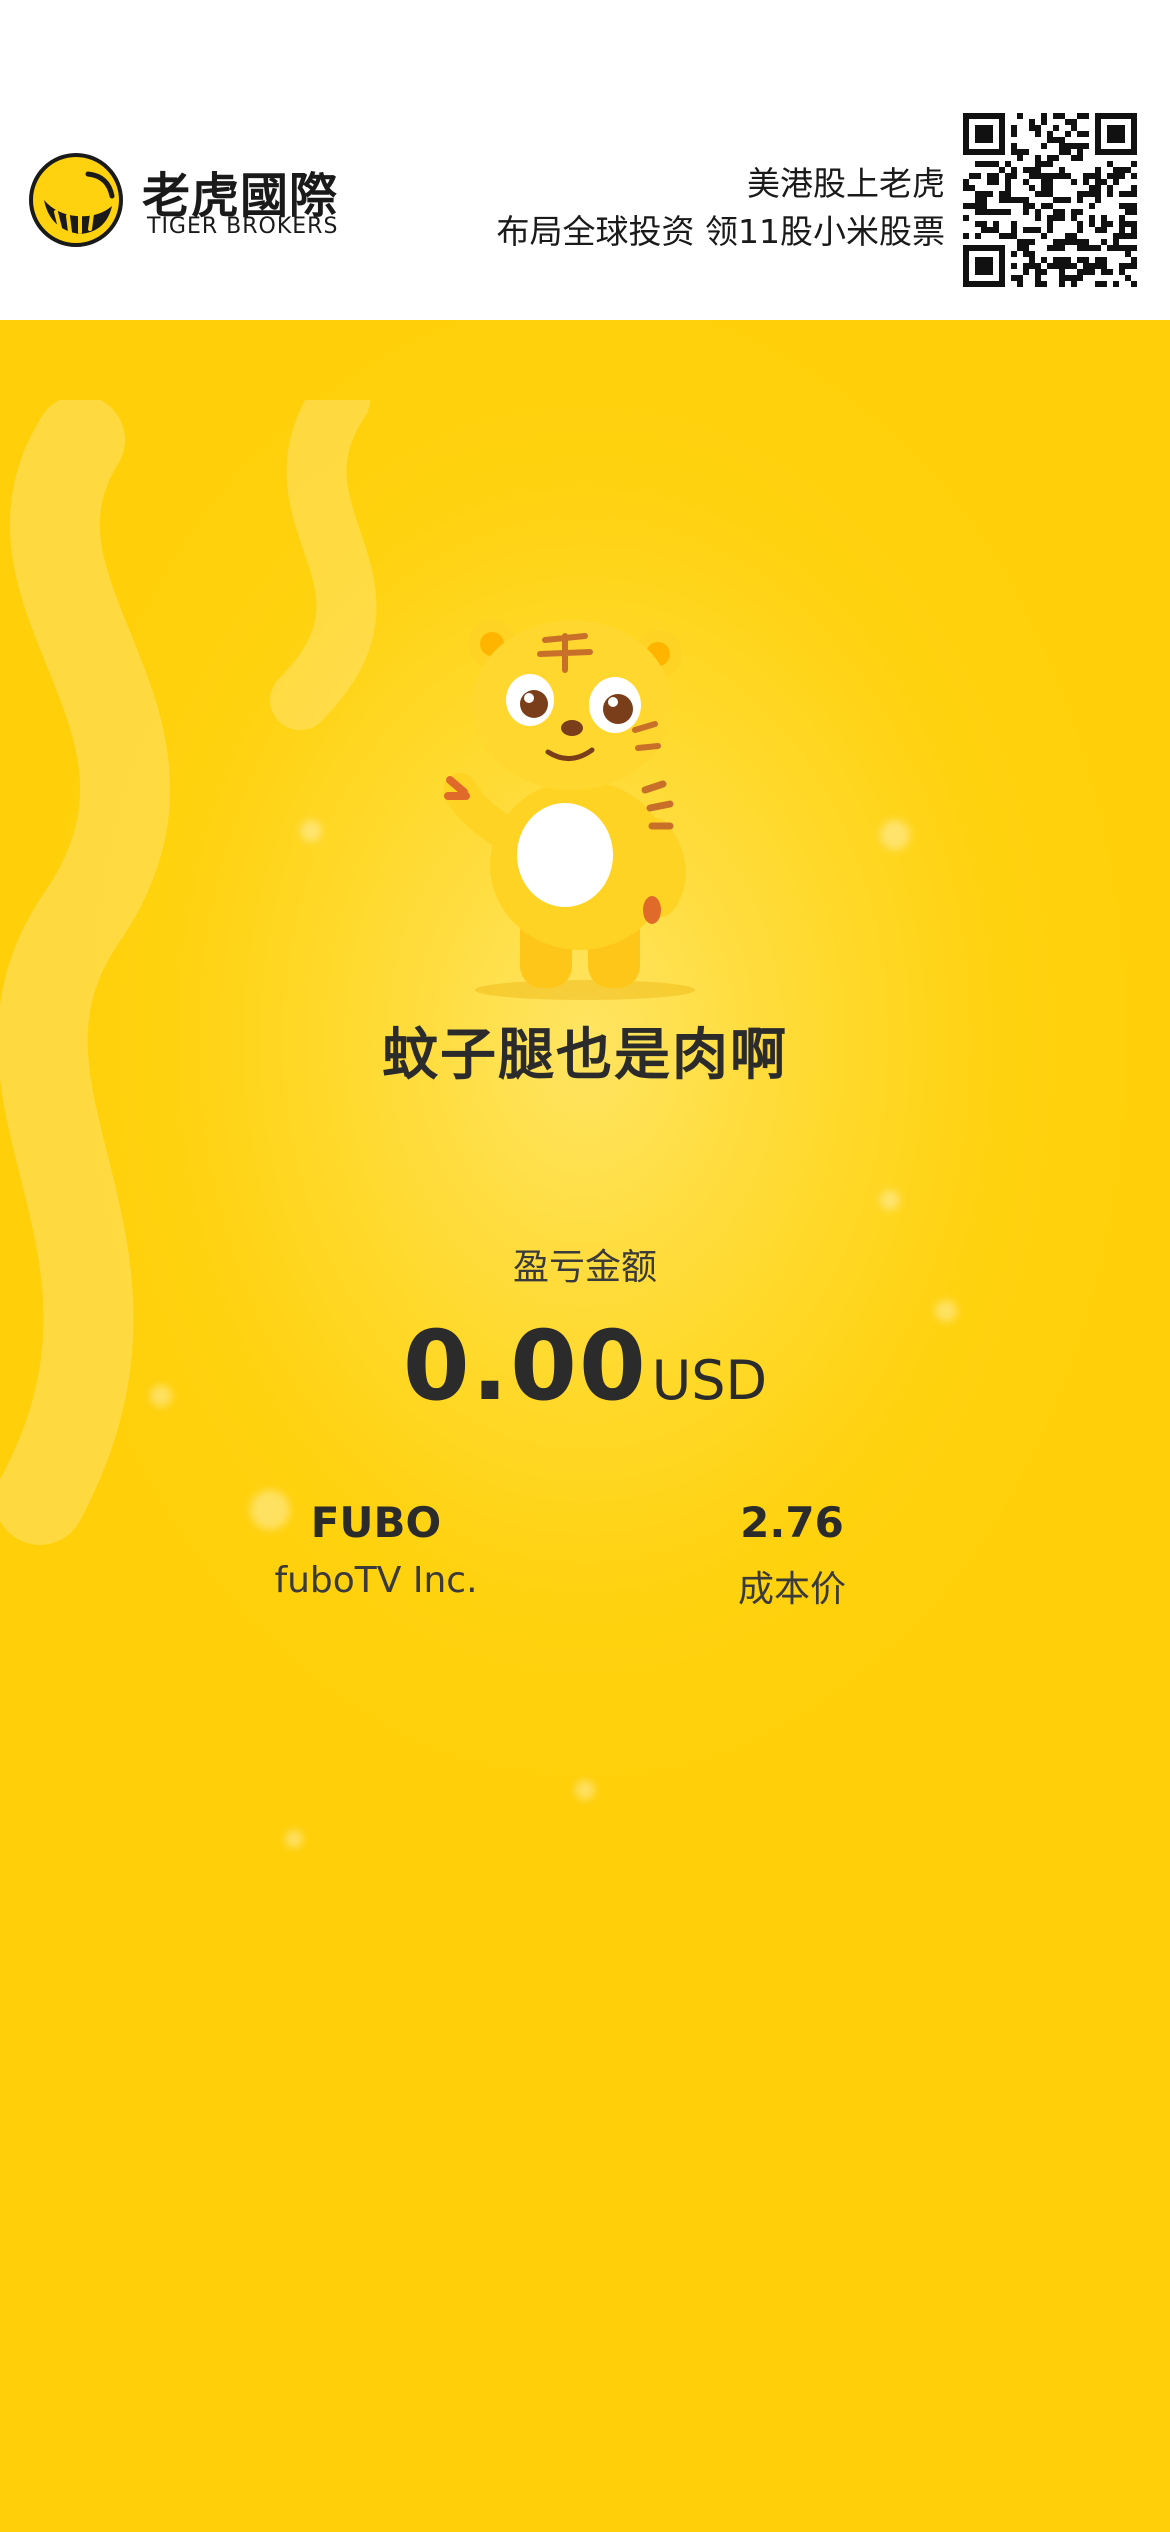 This screenshot has width=1170, height=2532. I want to click on promo-line-2: 布局全球投资 领11股小米股票, so click(720, 231).